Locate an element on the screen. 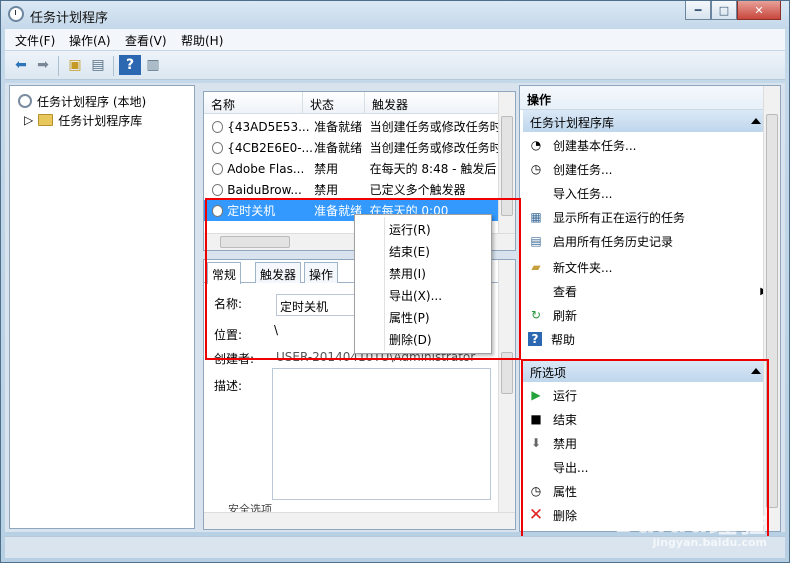 This screenshot has height=563, width=790. properties-action: ◷ 属性 is located at coordinates (648, 491).